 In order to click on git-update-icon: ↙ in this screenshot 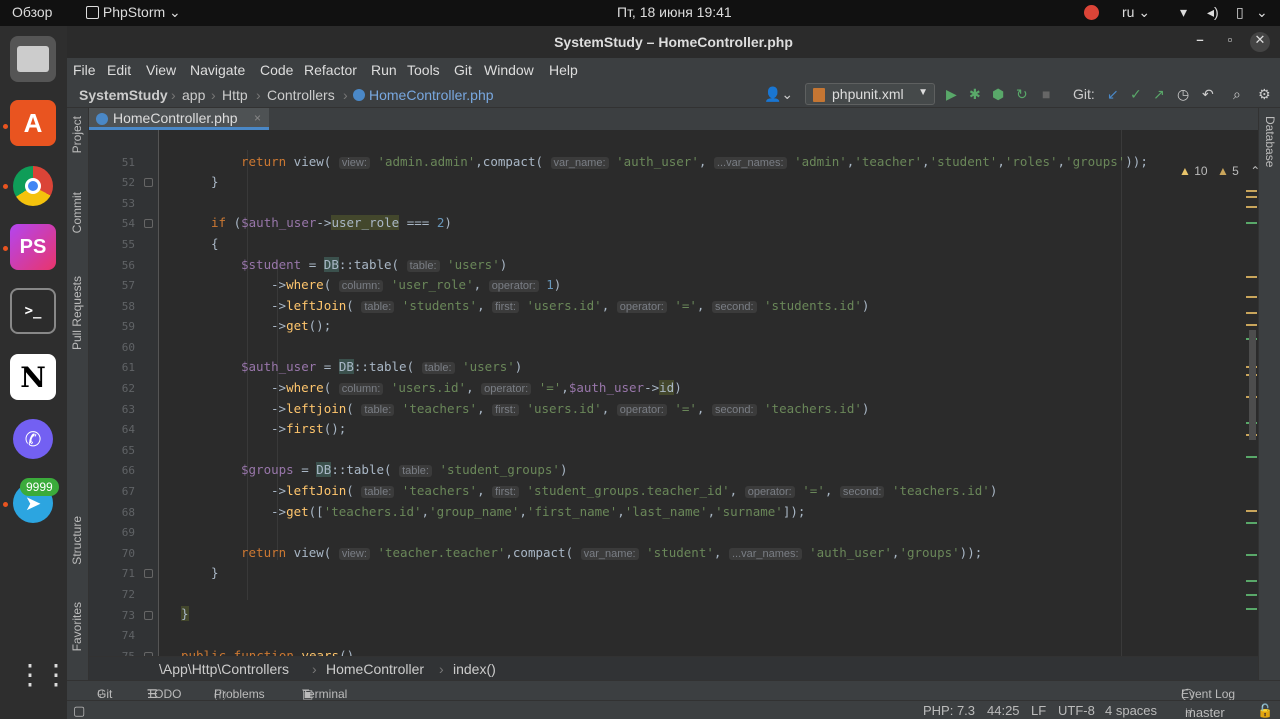, I will do `click(1113, 94)`.